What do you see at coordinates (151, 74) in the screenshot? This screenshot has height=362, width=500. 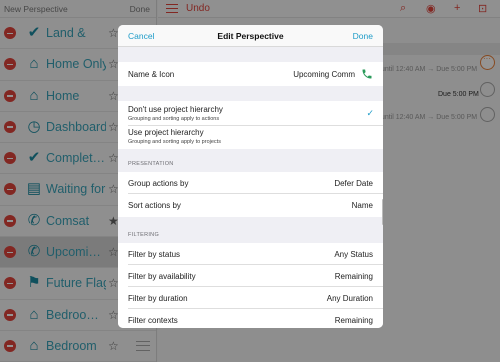 I see `name-icon-label: Name & Icon` at bounding box center [151, 74].